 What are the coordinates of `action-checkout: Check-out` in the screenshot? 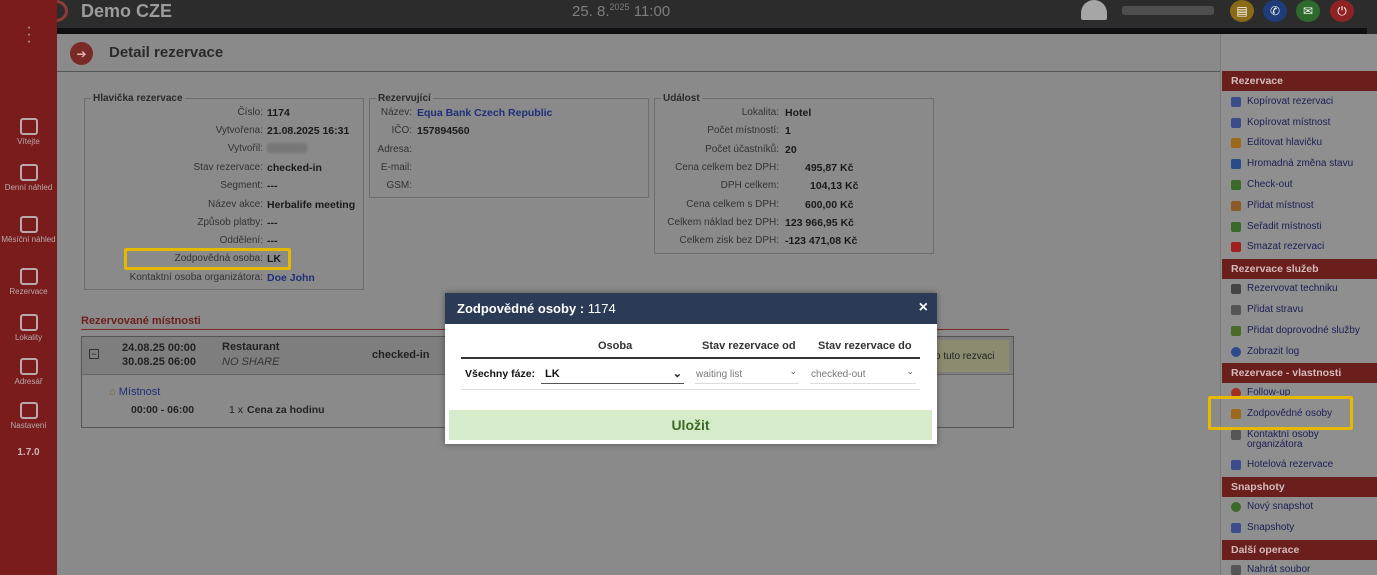 It's located at (1299, 185).